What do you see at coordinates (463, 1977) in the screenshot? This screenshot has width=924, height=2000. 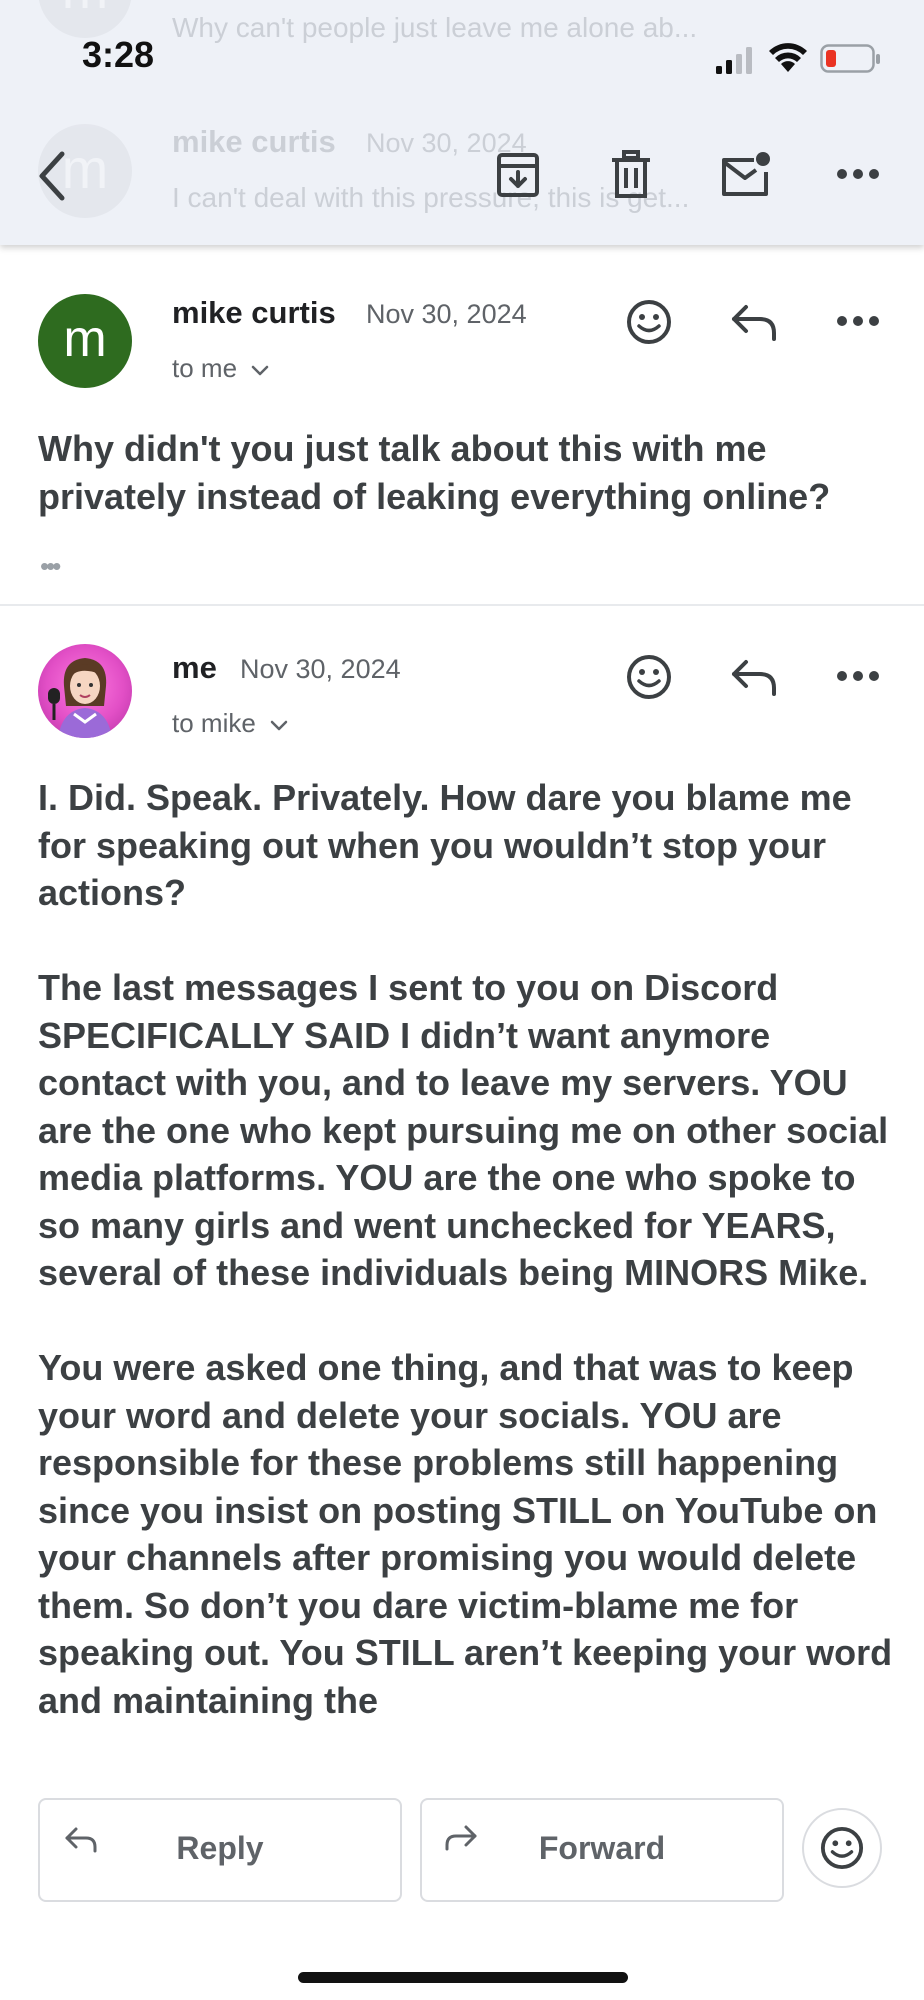 I see `home-indicator` at bounding box center [463, 1977].